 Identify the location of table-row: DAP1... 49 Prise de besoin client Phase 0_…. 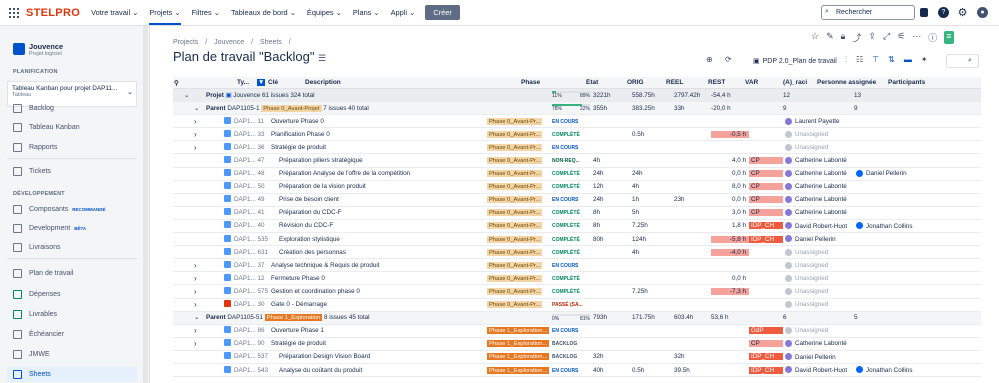
(577, 200).